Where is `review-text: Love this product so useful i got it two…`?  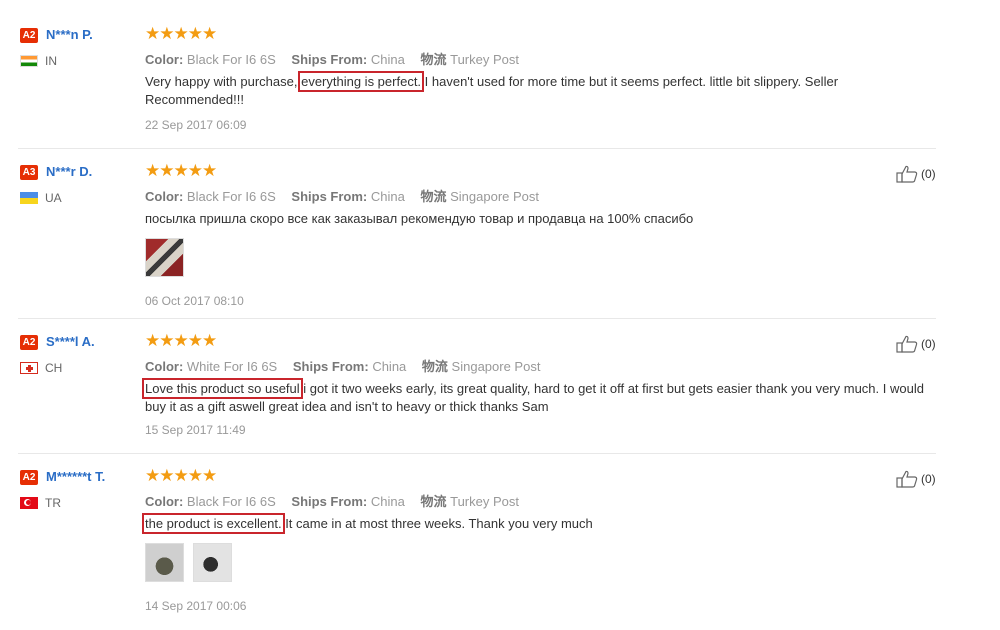 review-text: Love this product so useful i got it two… is located at coordinates (543, 397).